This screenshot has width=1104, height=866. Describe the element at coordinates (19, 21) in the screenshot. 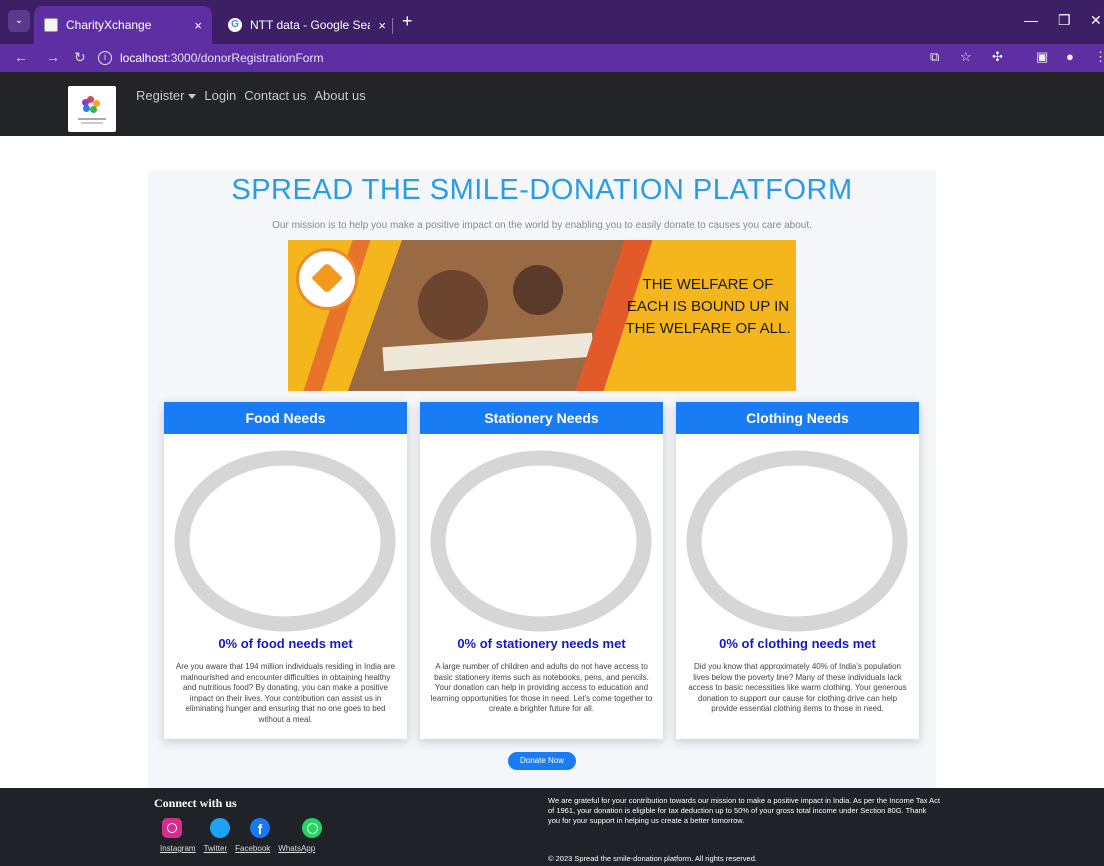

I see `tab-search-menu-icon: ⌄` at that location.